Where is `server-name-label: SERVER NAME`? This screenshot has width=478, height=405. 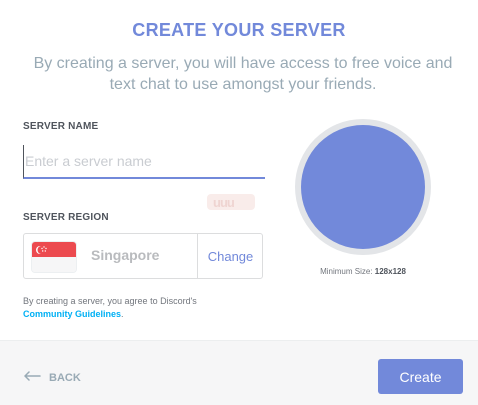 server-name-label: SERVER NAME is located at coordinates (61, 126).